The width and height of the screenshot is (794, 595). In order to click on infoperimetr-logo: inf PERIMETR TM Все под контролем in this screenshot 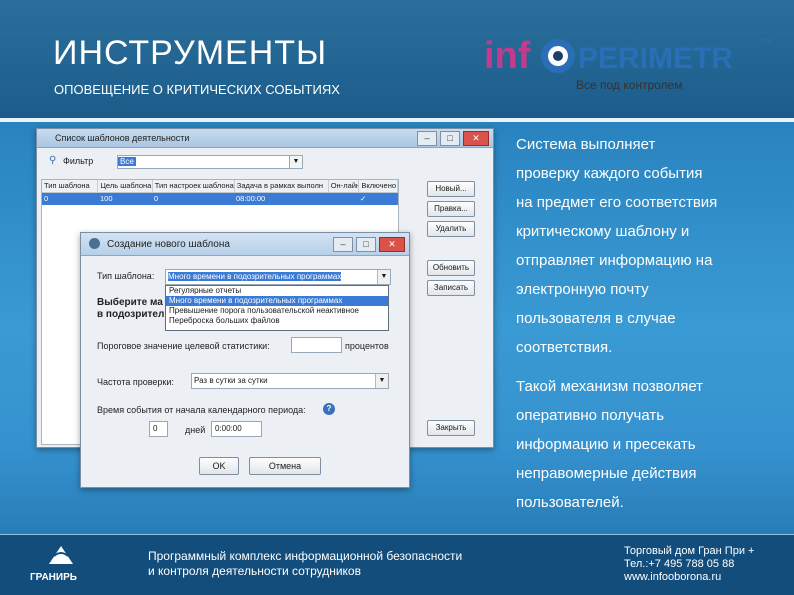, I will do `click(628, 65)`.